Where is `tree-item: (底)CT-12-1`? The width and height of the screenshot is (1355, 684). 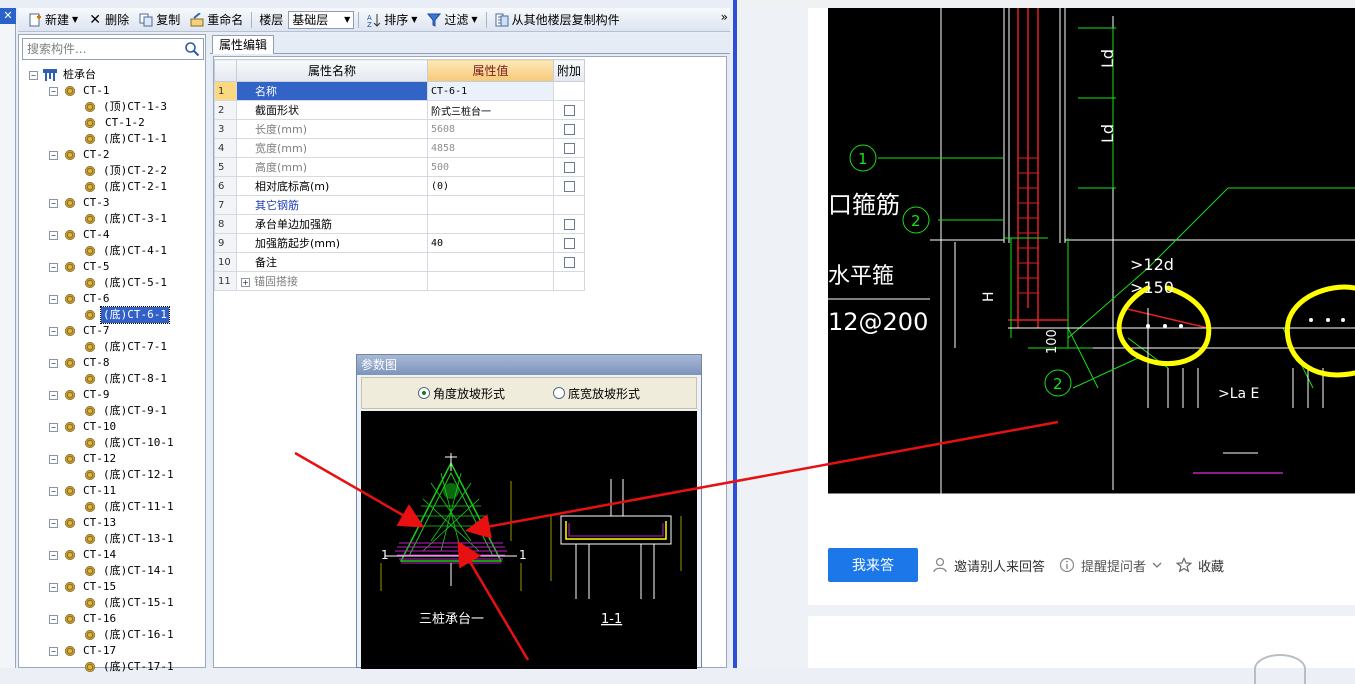
tree-item: (底)CT-12-1 is located at coordinates (112, 475).